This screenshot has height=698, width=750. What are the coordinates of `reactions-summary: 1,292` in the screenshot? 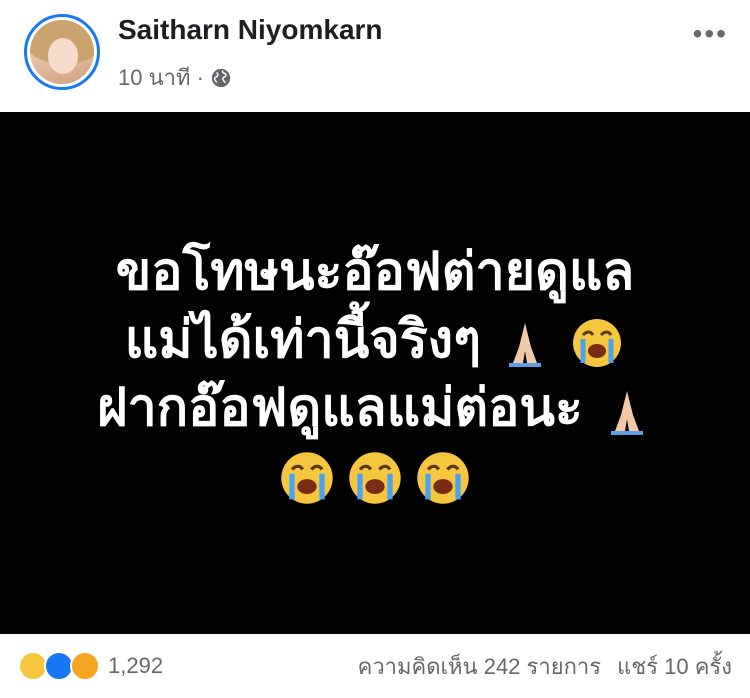 It's located at (90, 666).